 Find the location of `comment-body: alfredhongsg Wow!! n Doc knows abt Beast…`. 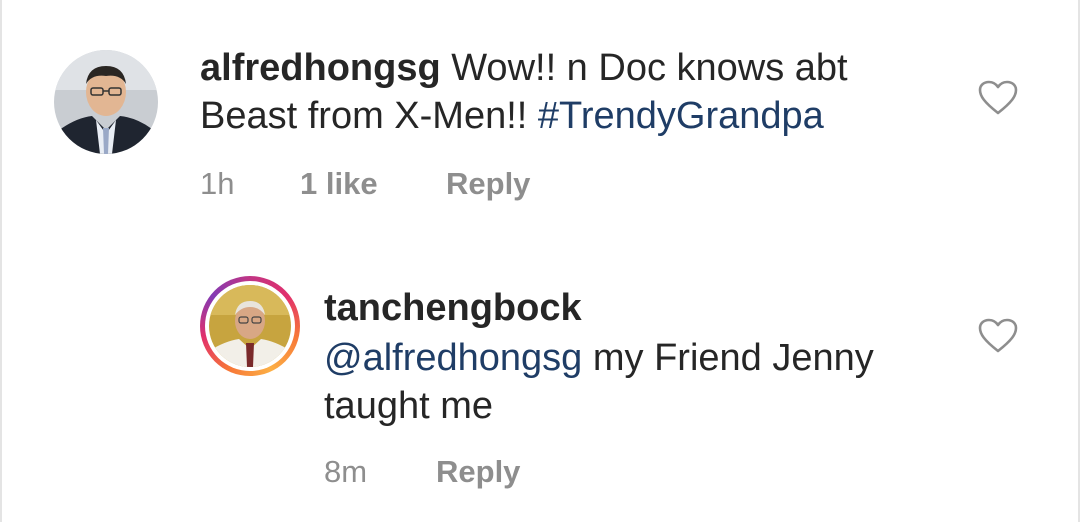

comment-body: alfredhongsg Wow!! n Doc knows abt Beast… is located at coordinates (560, 92).